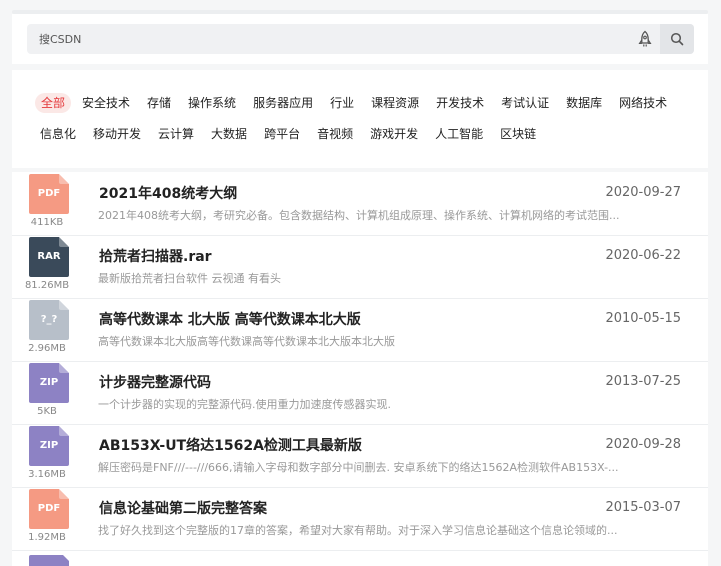 Image resolution: width=721 pixels, height=566 pixels. What do you see at coordinates (339, 193) in the screenshot?
I see `item-title: 2021年408统考大纲` at bounding box center [339, 193].